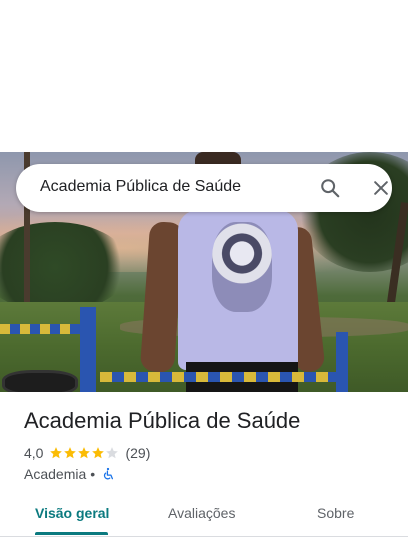  Describe the element at coordinates (40, 329) in the screenshot. I see `photo-rail-left` at that location.